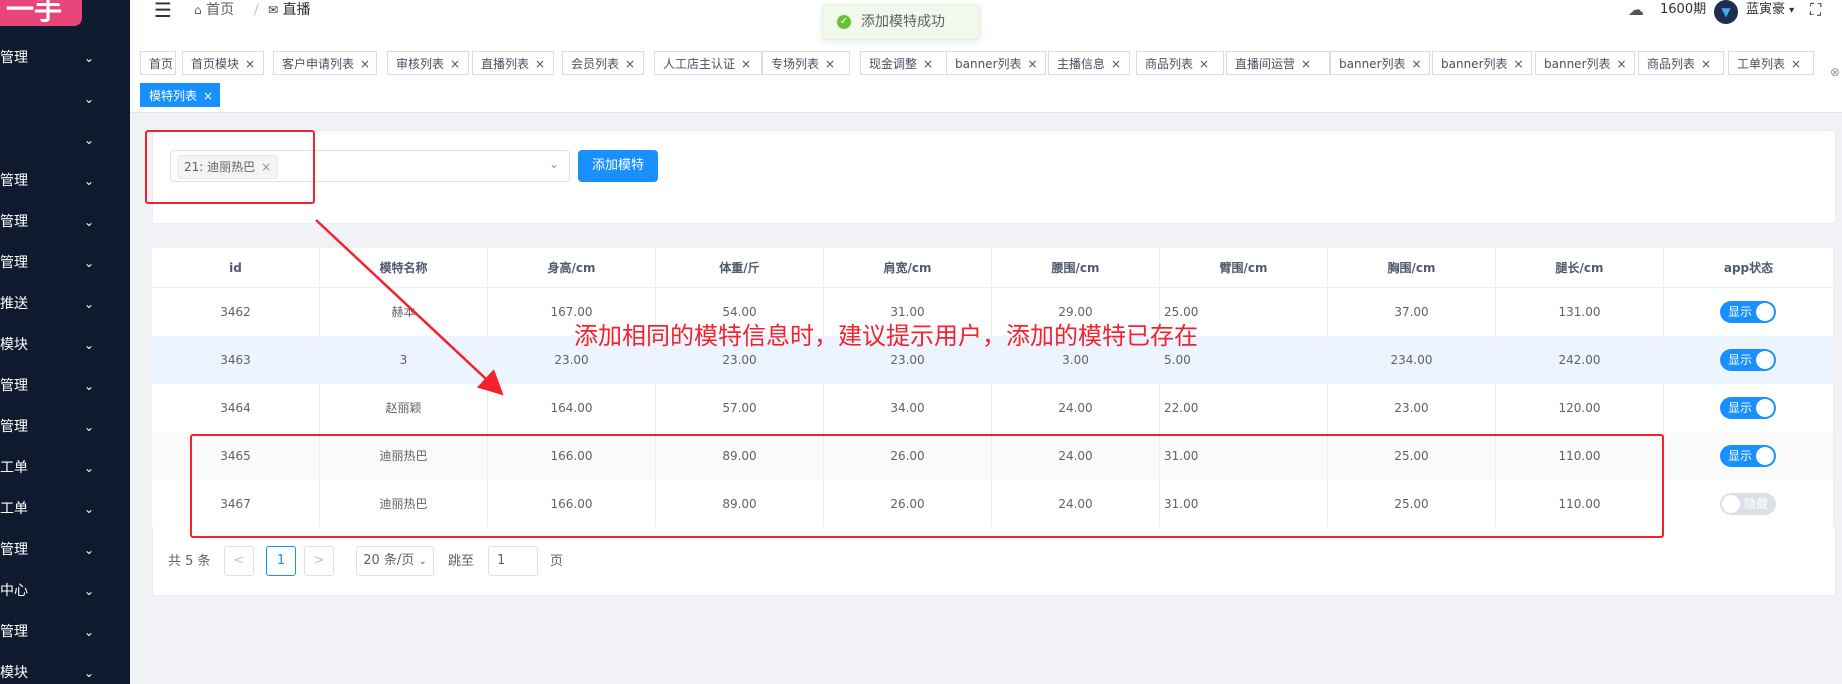 The height and width of the screenshot is (684, 1842). Describe the element at coordinates (806, 63) in the screenshot. I see `tag-item: 专场列表 ×` at that location.